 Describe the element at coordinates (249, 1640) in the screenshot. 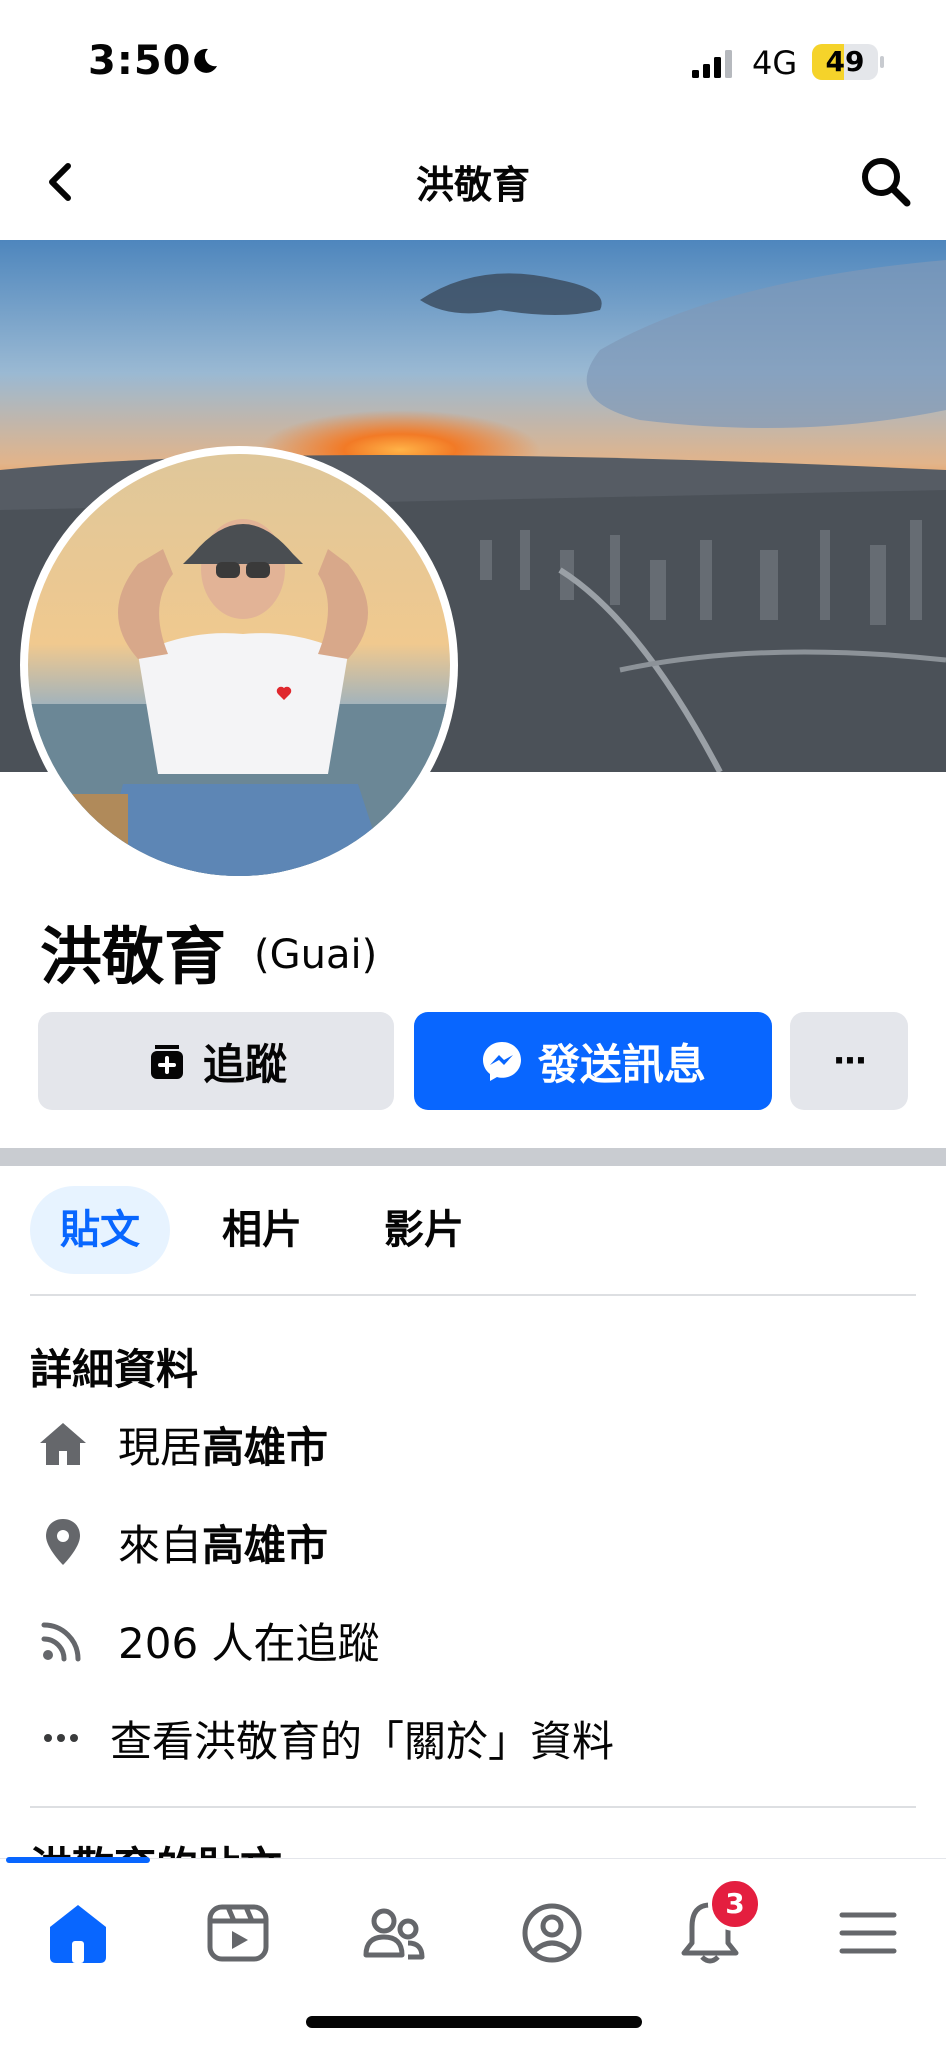

I see `followers-count: 206 人在追蹤` at that location.